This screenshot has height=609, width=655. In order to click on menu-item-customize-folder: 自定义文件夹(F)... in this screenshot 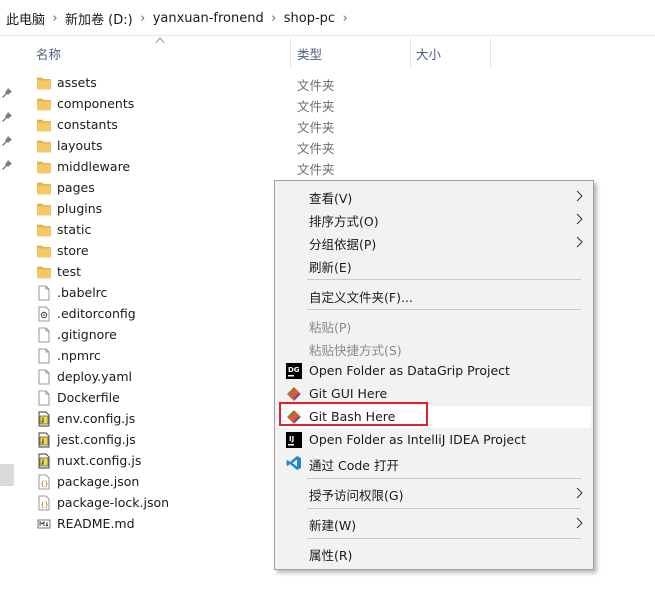, I will do `click(434, 295)`.